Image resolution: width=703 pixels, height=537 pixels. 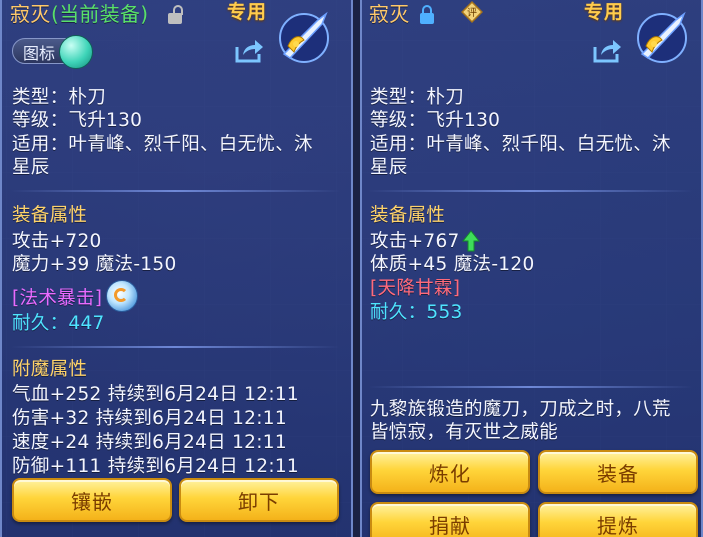 I want to click on enchant-header: 附魔属性, so click(x=50, y=369).